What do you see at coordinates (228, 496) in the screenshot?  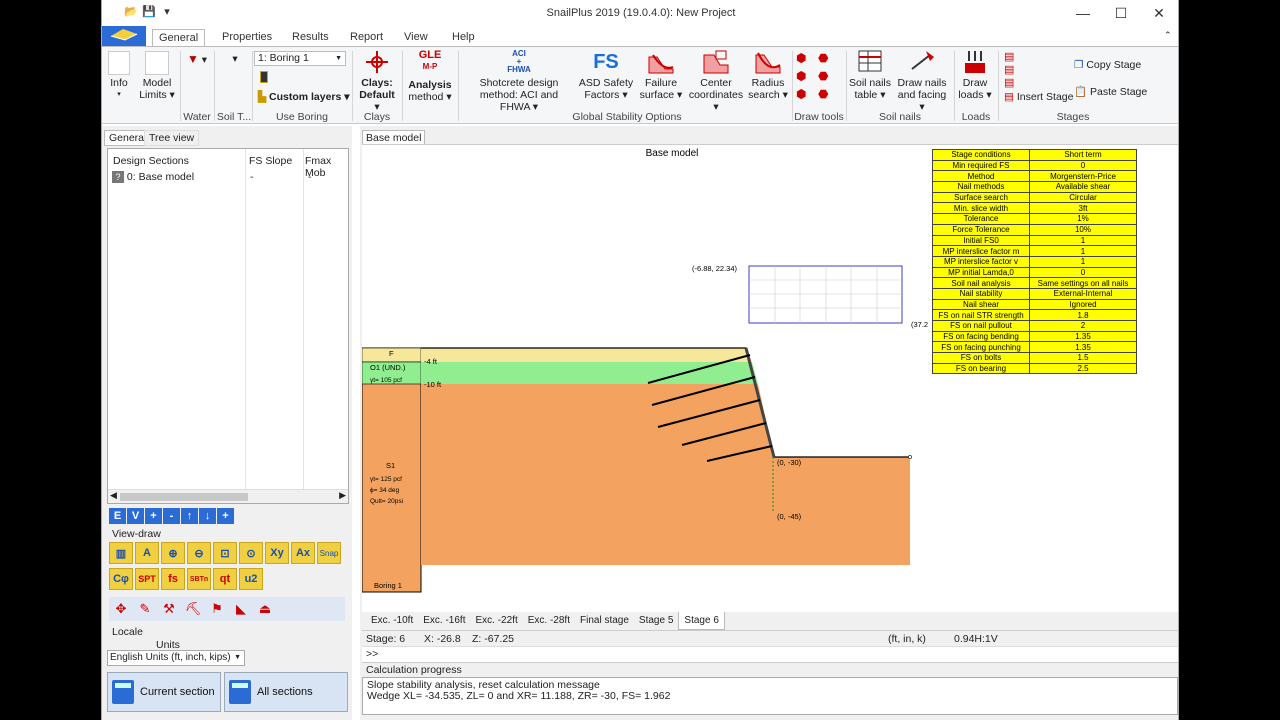 I see `horizontal-scrollbar: ◀ ▶` at bounding box center [228, 496].